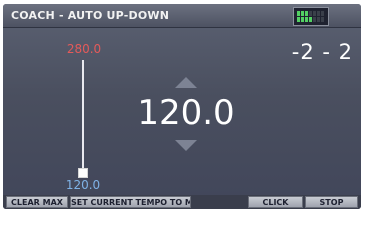 The image size is (365, 240). I want to click on triangle-down-icon, so click(186, 145).